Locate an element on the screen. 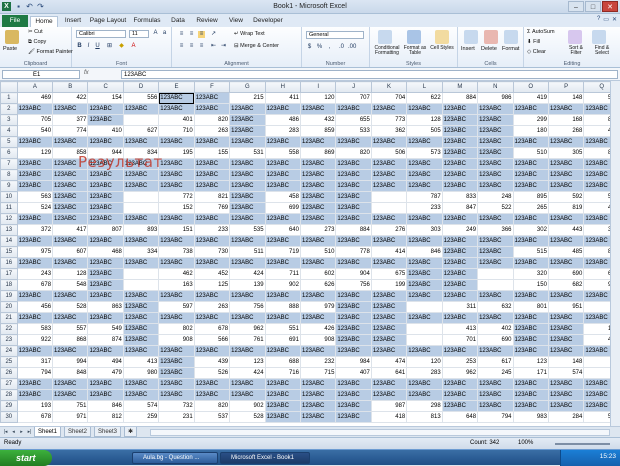  ribbon-minimize-icon: ▭ is located at coordinates (606, 19).